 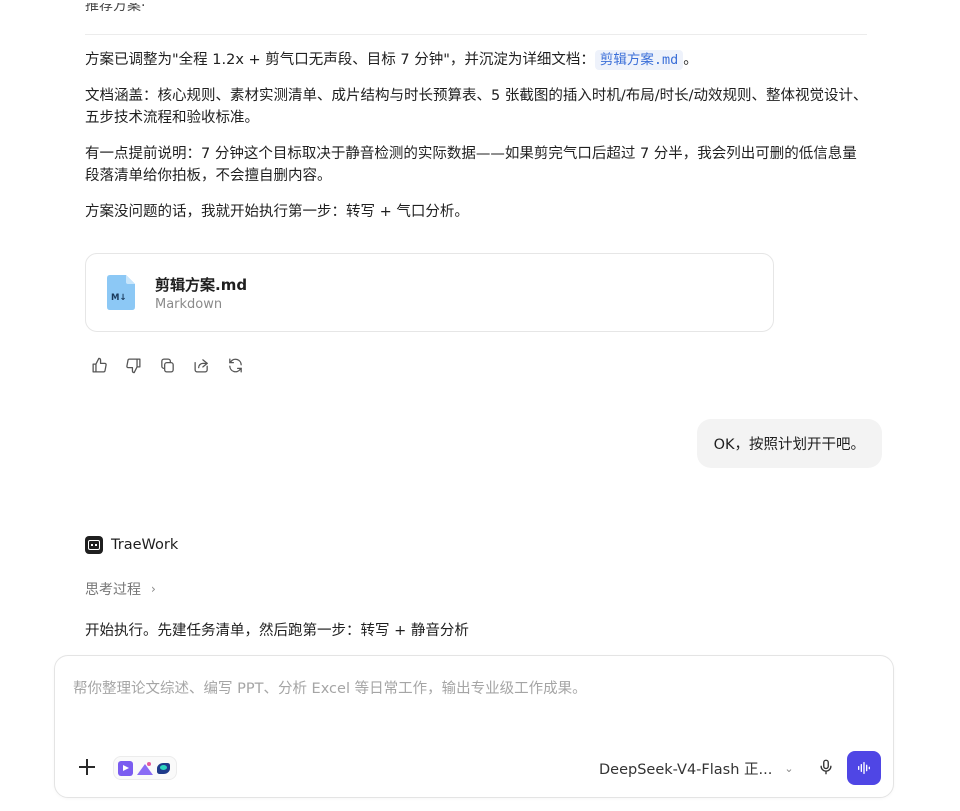 I want to click on video-tool-icon, so click(x=125, y=768).